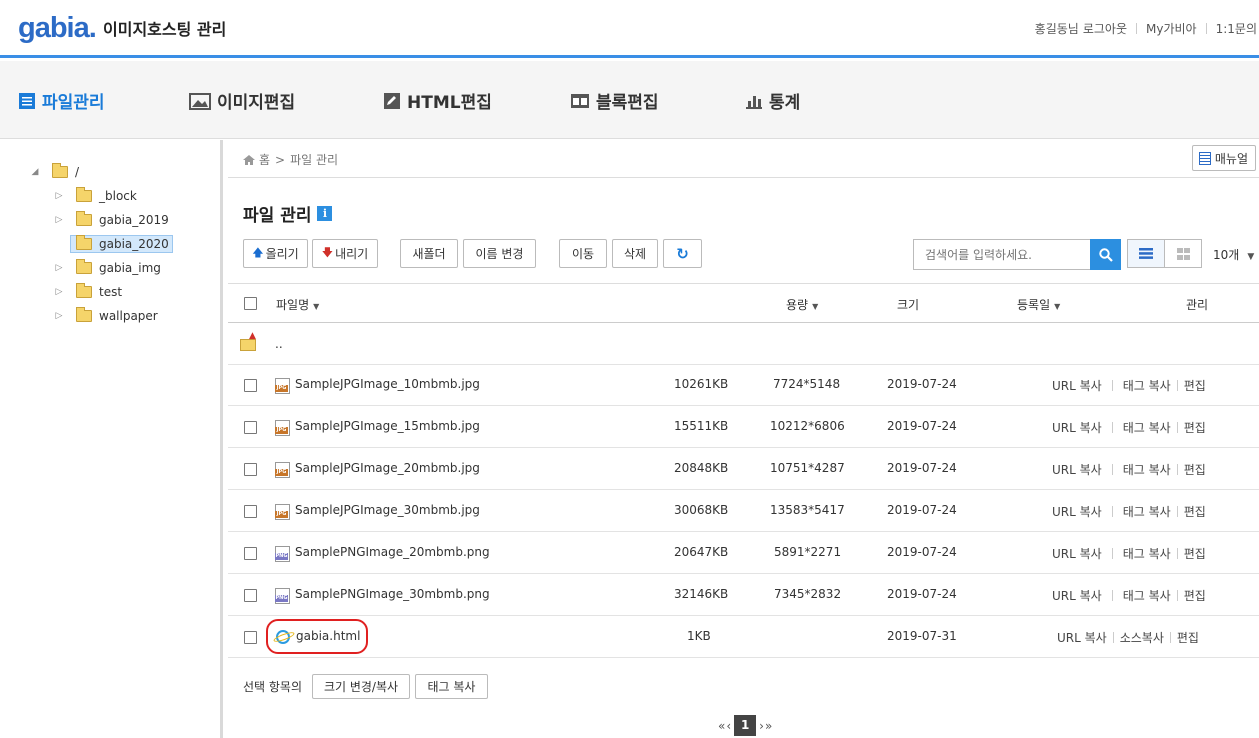 This screenshot has height=738, width=1259. Describe the element at coordinates (761, 726) in the screenshot. I see `next-page-icon: ›` at that location.